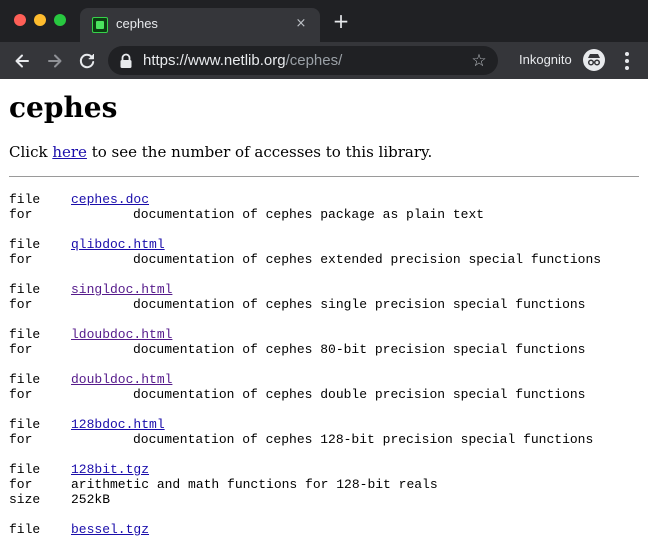 This screenshot has height=537, width=648. Describe the element at coordinates (55, 61) in the screenshot. I see `forward-arrow-icon` at that location.